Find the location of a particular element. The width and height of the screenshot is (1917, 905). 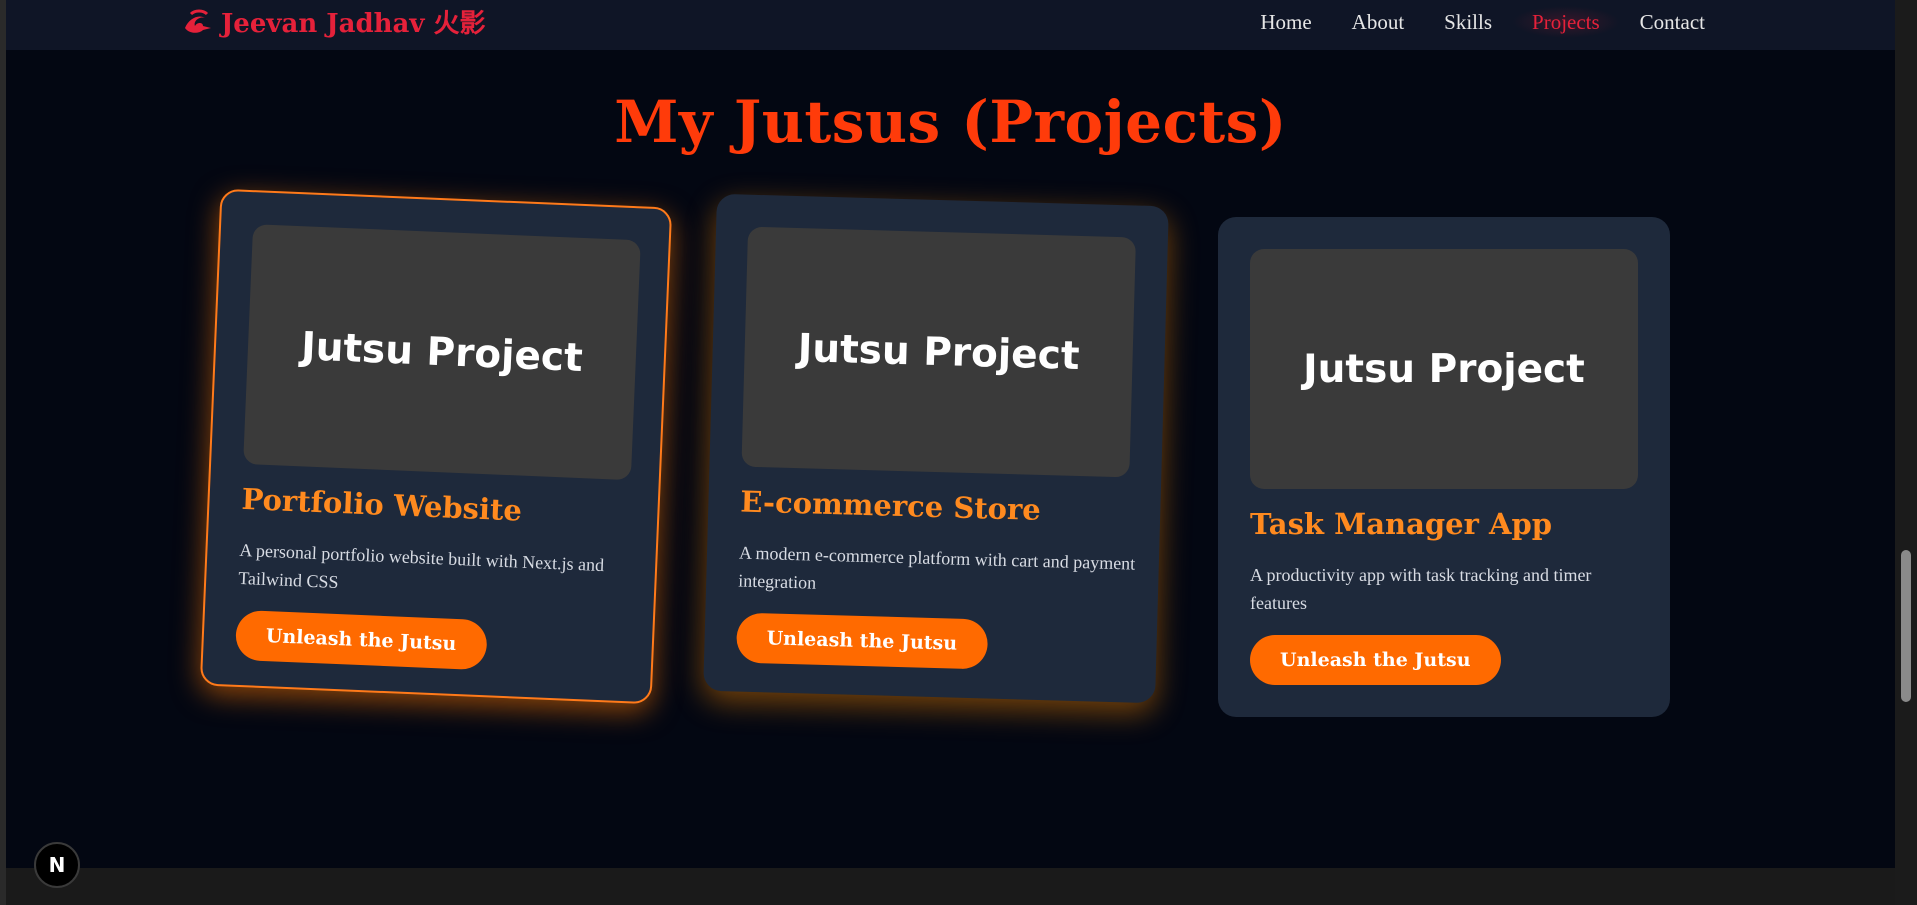

nav-link-about: About is located at coordinates (1378, 22).